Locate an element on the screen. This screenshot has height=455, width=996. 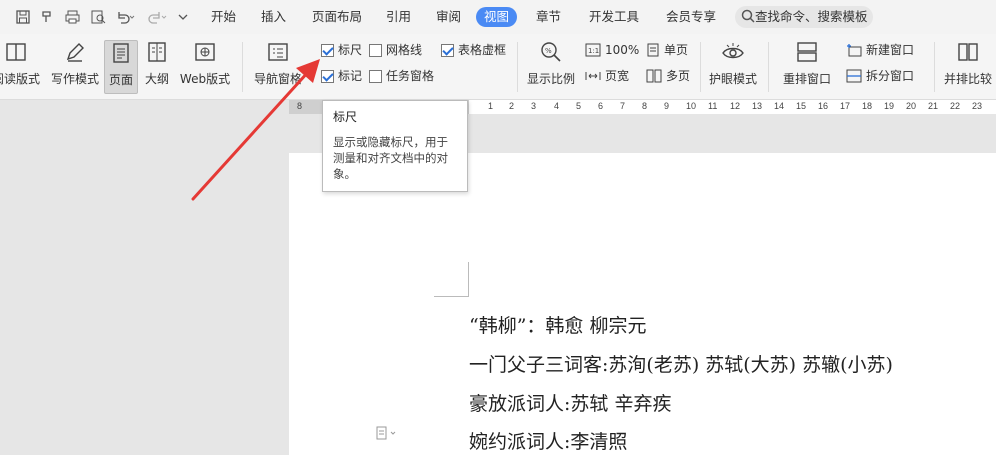
ruler-tick-label: 11 is located at coordinates (713, 106).